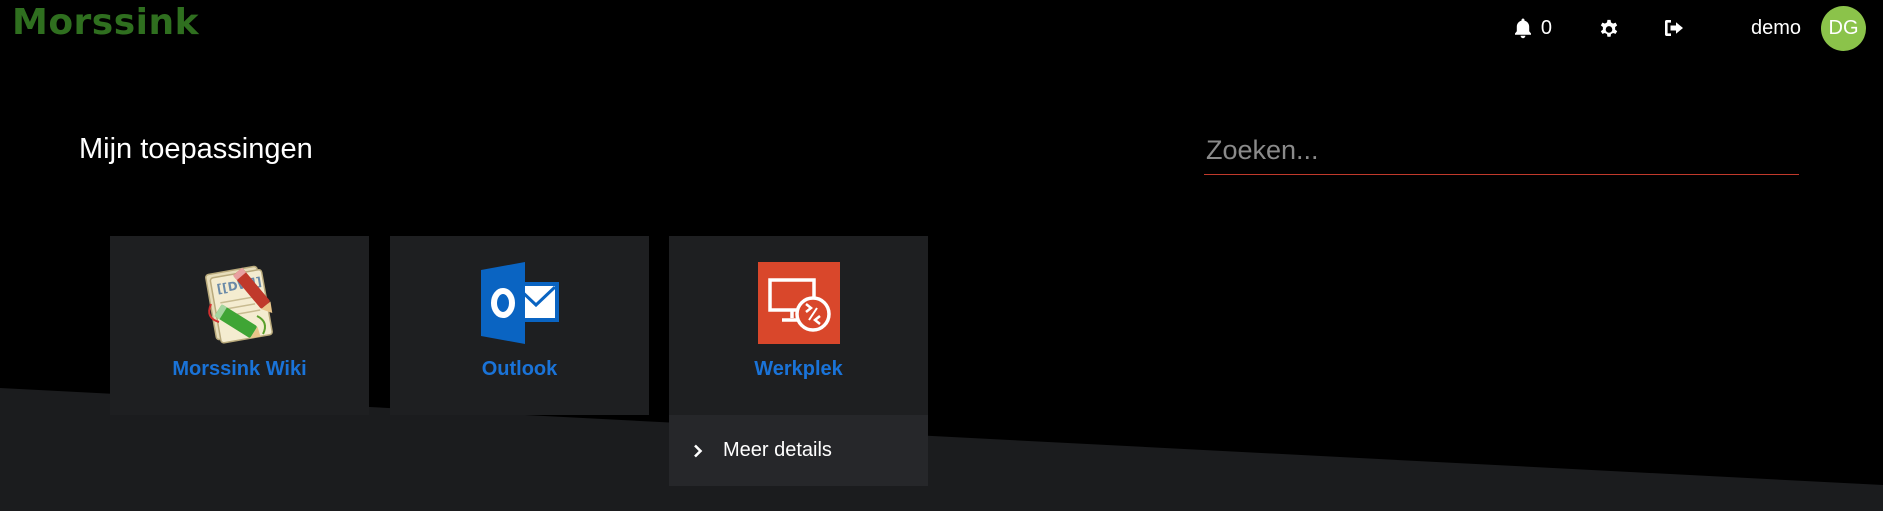 The width and height of the screenshot is (1883, 511). I want to click on remote-desktop-icon, so click(799, 303).